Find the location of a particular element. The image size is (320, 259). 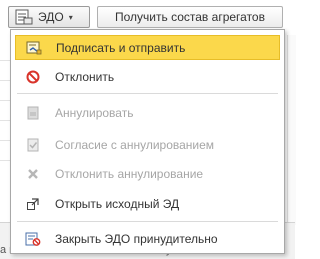

open-source-icon is located at coordinates (33, 204).